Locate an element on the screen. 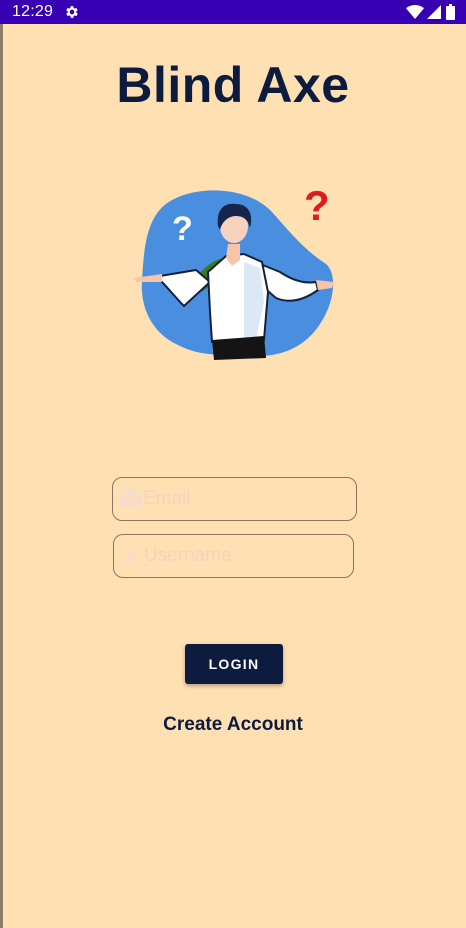 Image resolution: width=466 pixels, height=928 pixels. pencil-icon is located at coordinates (132, 556).